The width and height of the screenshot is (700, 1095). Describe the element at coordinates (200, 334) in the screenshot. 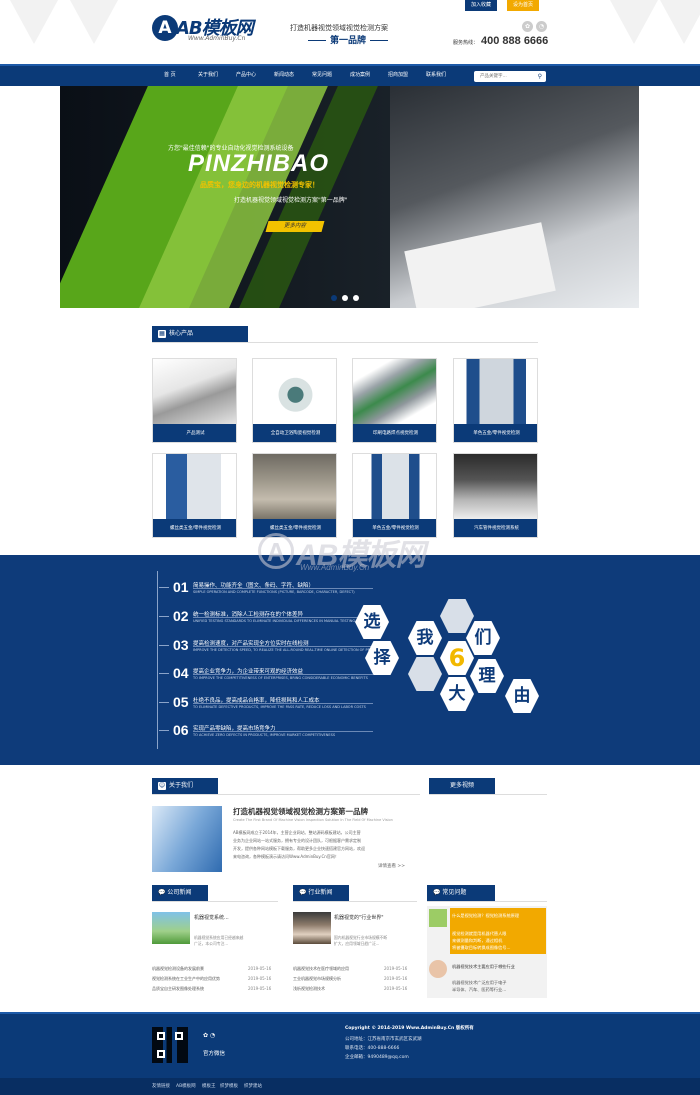

I see `products-section-title: ▦ 核心产品` at that location.